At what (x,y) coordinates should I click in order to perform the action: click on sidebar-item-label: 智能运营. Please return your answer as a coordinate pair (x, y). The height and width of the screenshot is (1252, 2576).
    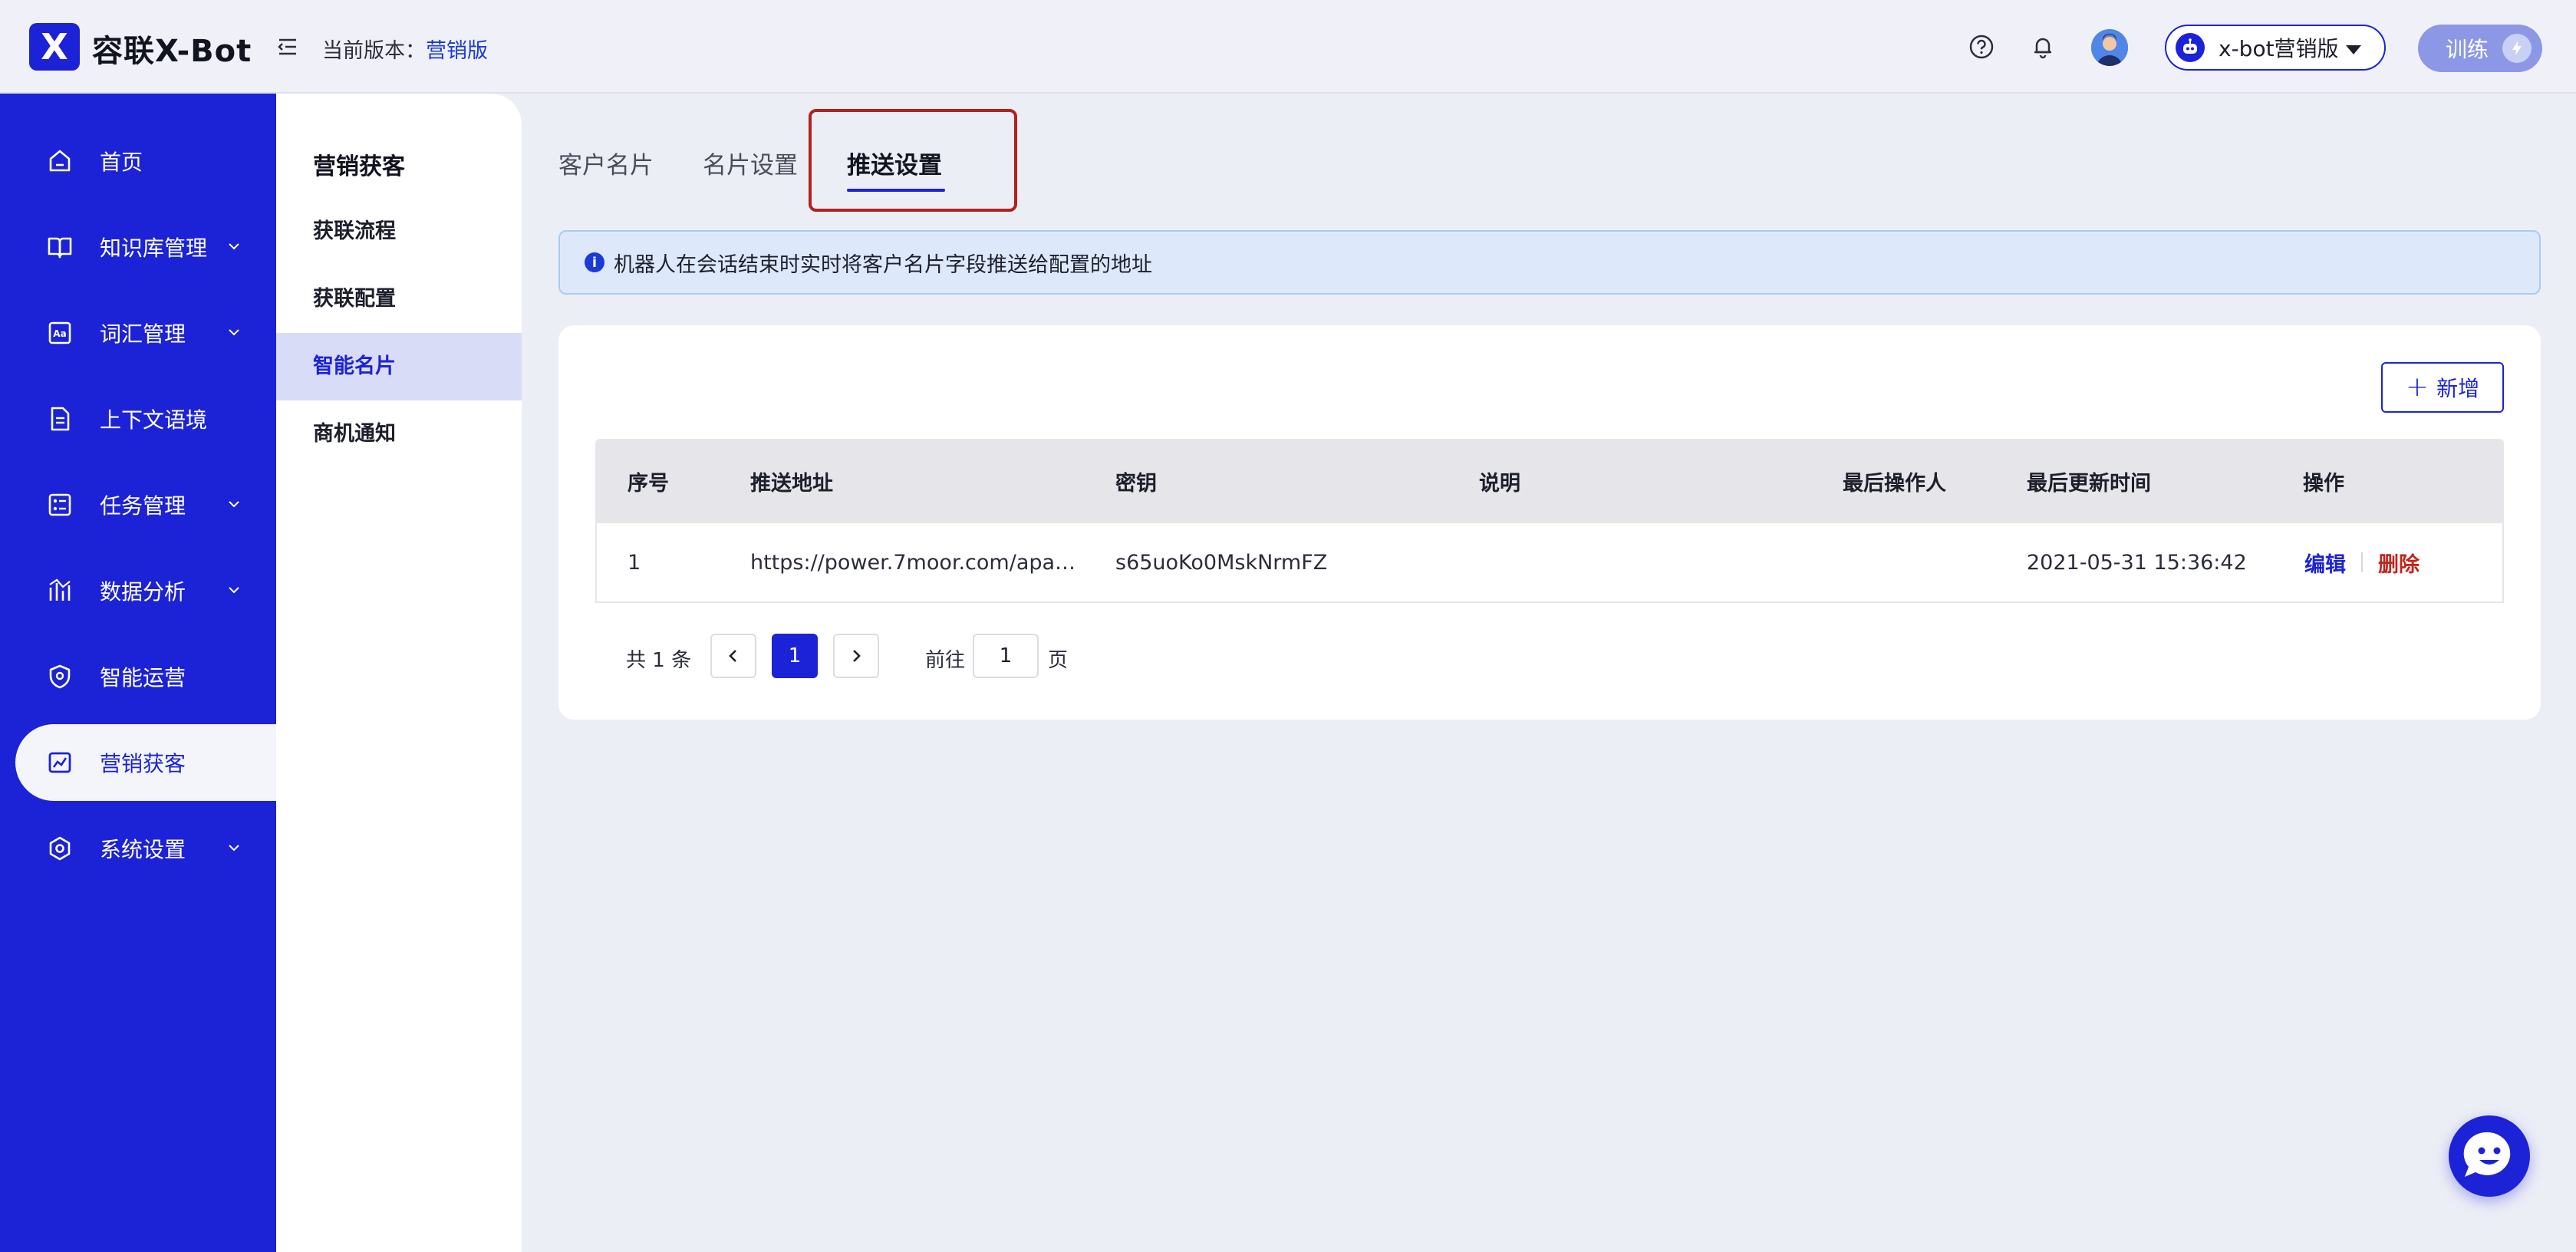
    Looking at the image, I should click on (143, 678).